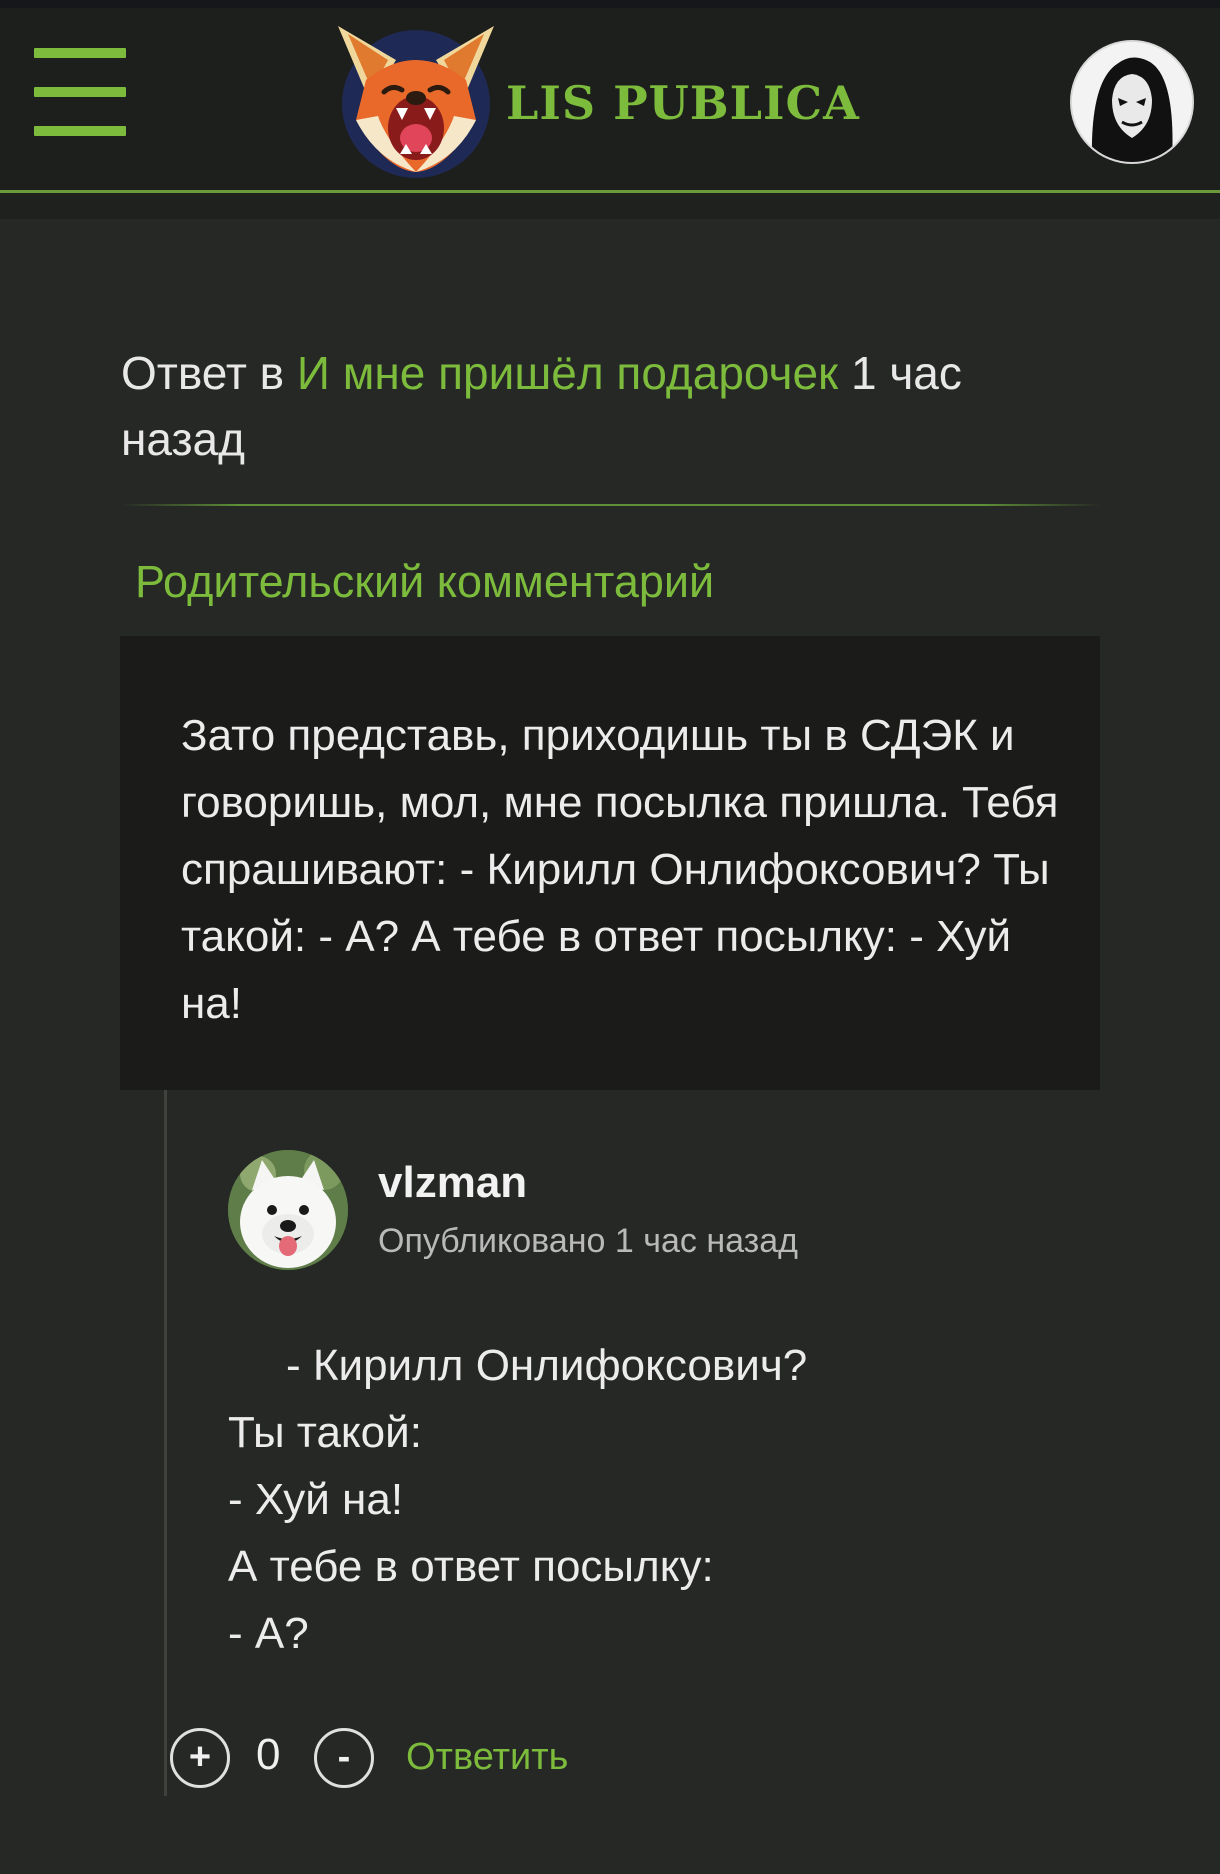 The width and height of the screenshot is (1220, 1874). Describe the element at coordinates (452, 1183) in the screenshot. I see `comment-username: vlzman` at that location.